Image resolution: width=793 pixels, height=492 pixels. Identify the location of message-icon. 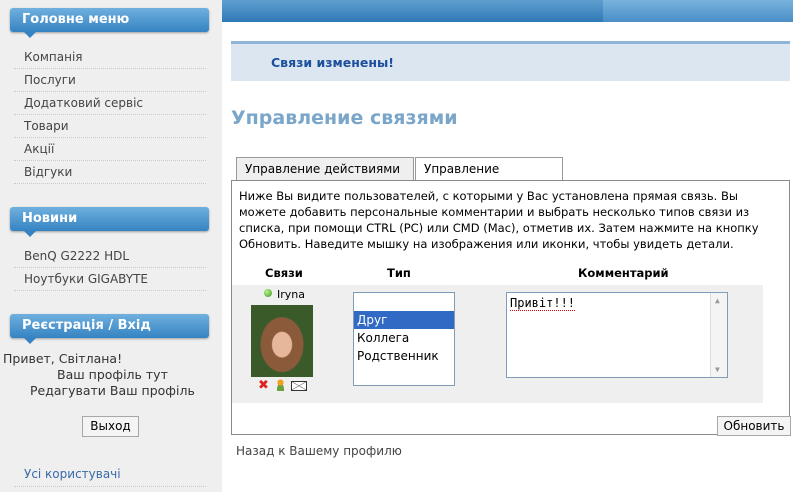
(299, 386).